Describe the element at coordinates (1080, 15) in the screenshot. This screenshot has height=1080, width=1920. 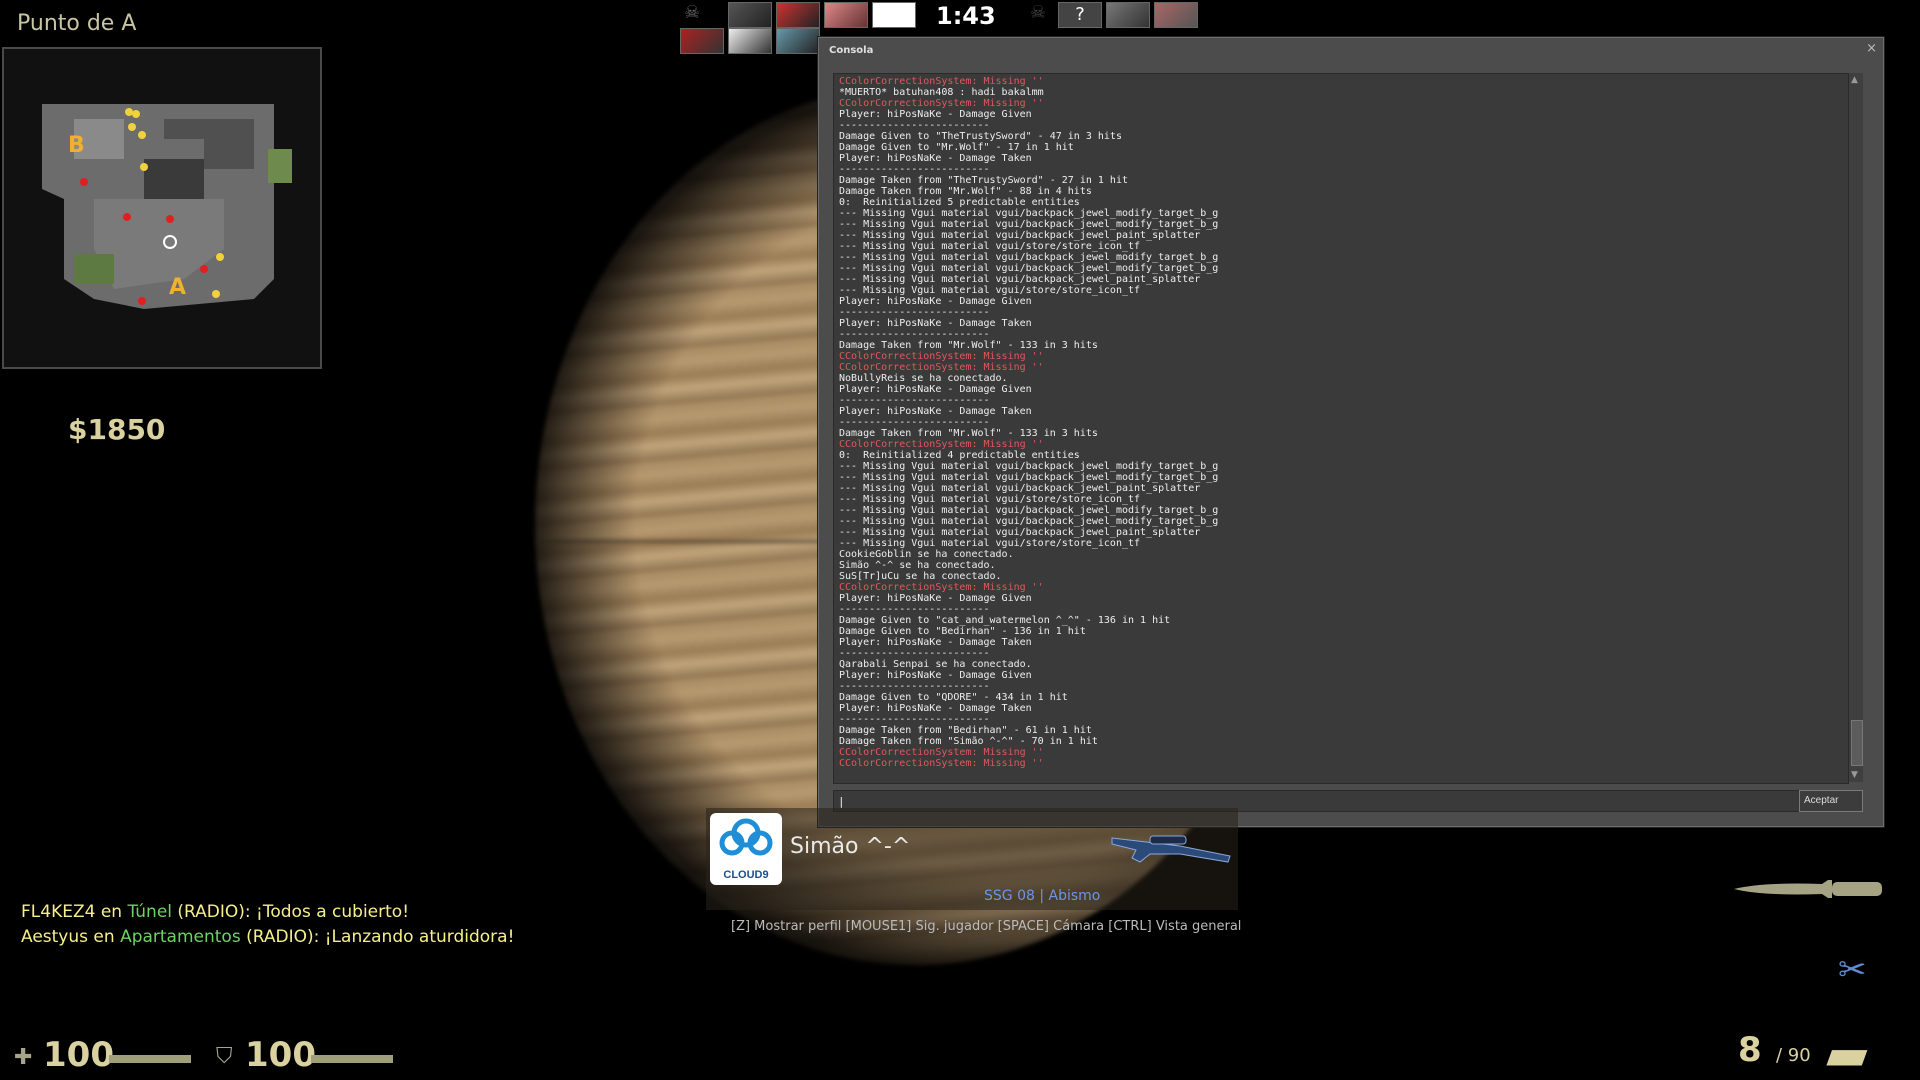
I see `unknown-avatar: ?` at that location.